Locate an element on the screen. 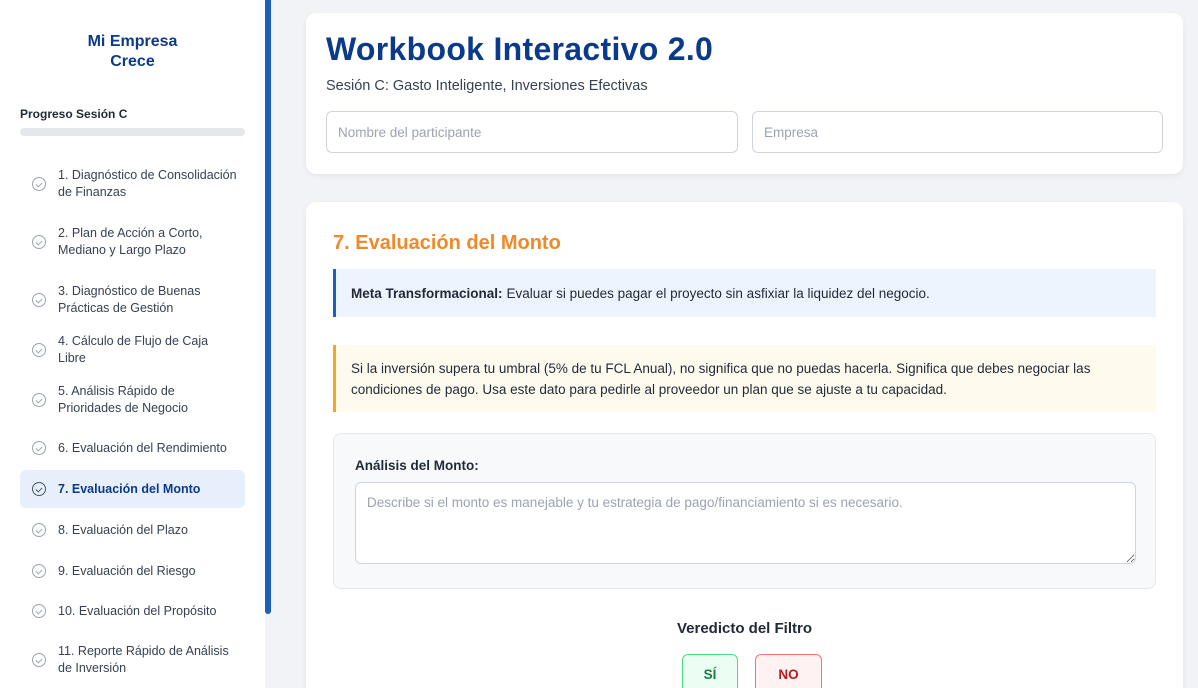 The width and height of the screenshot is (1198, 688). verdict-no-button: NO is located at coordinates (788, 671).